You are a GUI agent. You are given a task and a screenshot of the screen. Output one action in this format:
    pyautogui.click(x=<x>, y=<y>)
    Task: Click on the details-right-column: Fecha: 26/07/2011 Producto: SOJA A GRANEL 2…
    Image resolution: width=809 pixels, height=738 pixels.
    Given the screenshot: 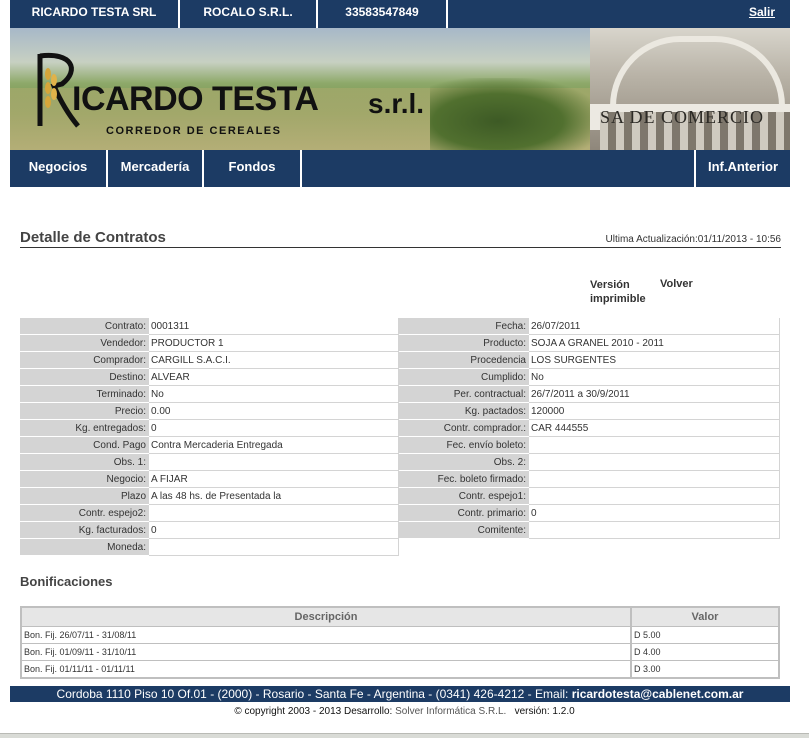 What is the action you would take?
    pyautogui.click(x=589, y=428)
    